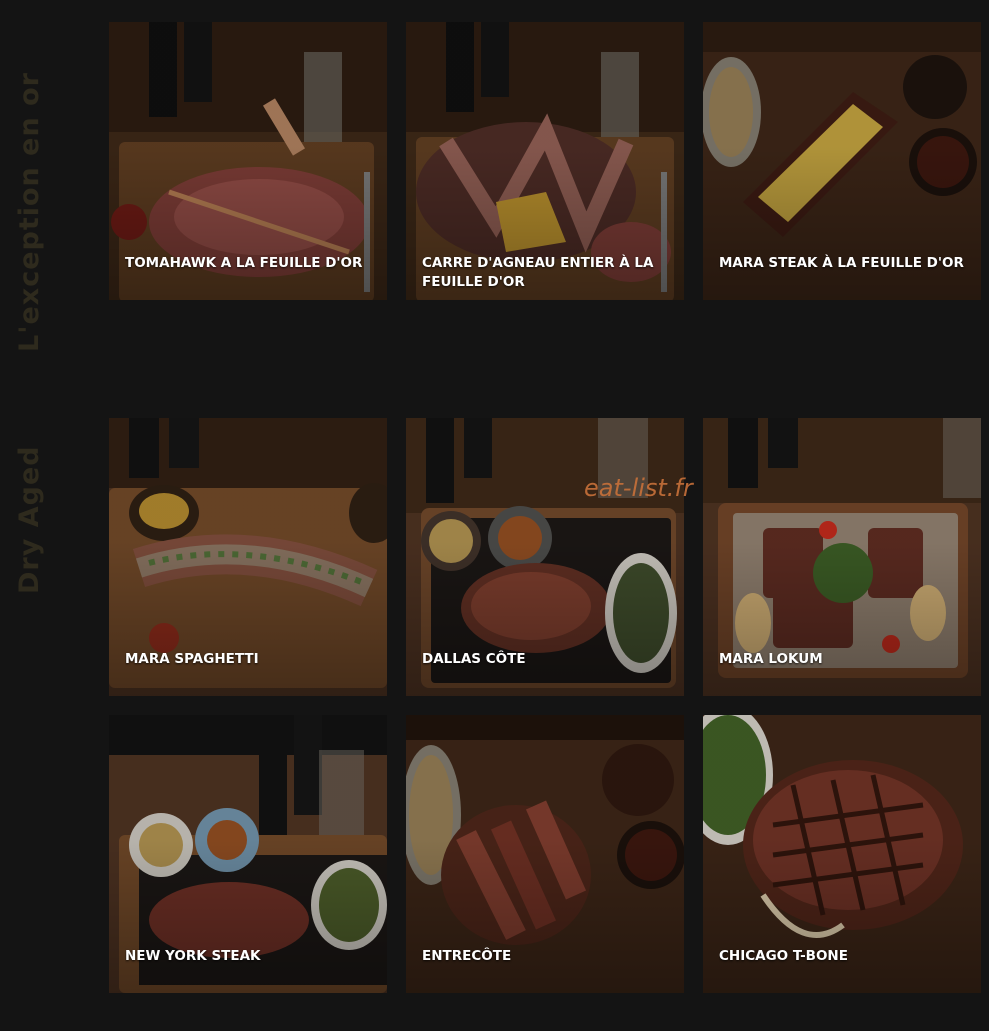 The height and width of the screenshot is (1031, 989). Describe the element at coordinates (248, 557) in the screenshot. I see `menu-card-mara-spaghetti: MARA SPAGHETTI` at that location.